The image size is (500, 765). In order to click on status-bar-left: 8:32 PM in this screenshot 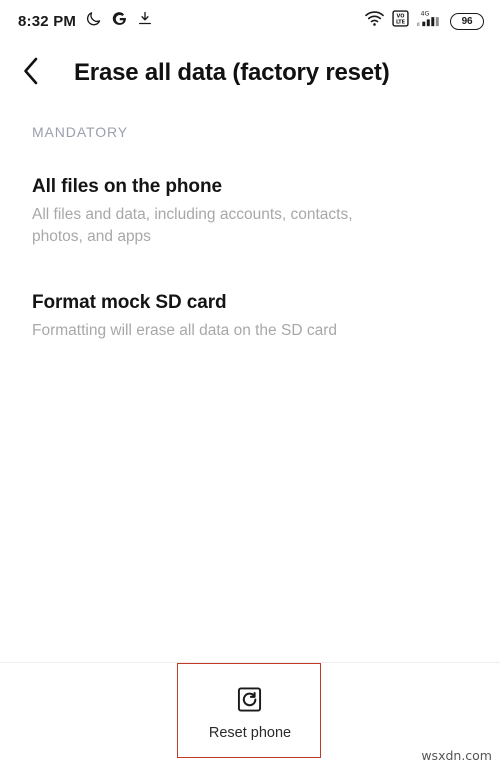, I will do `click(85, 21)`.